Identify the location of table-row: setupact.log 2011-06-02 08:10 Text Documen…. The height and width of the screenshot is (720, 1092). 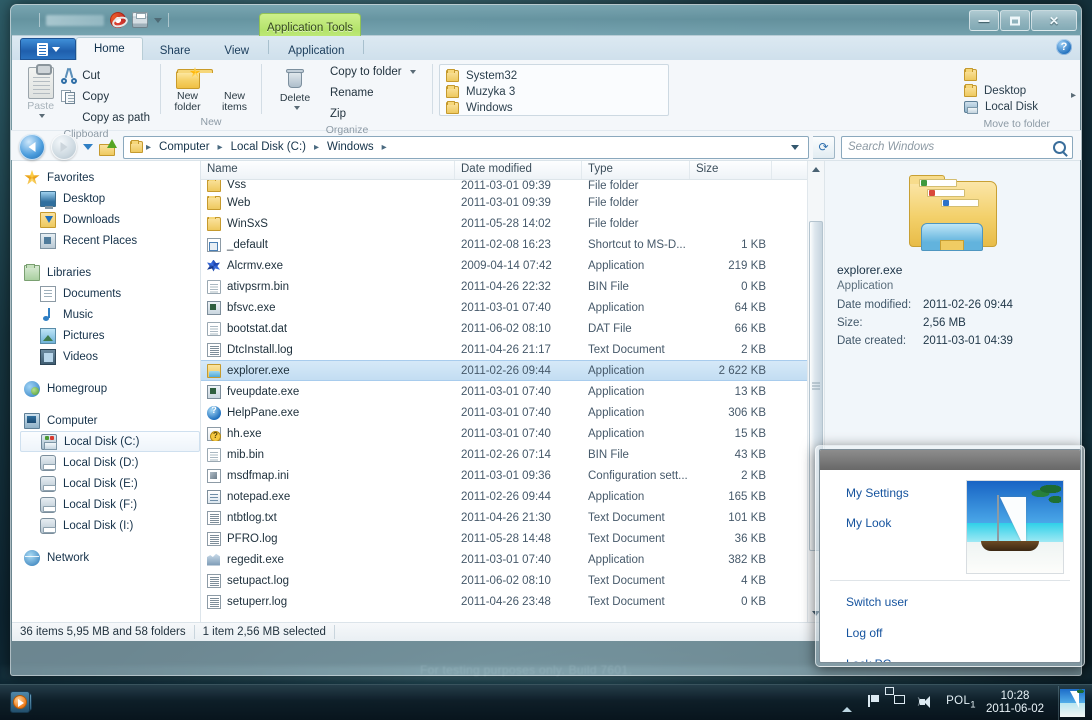
(512, 580).